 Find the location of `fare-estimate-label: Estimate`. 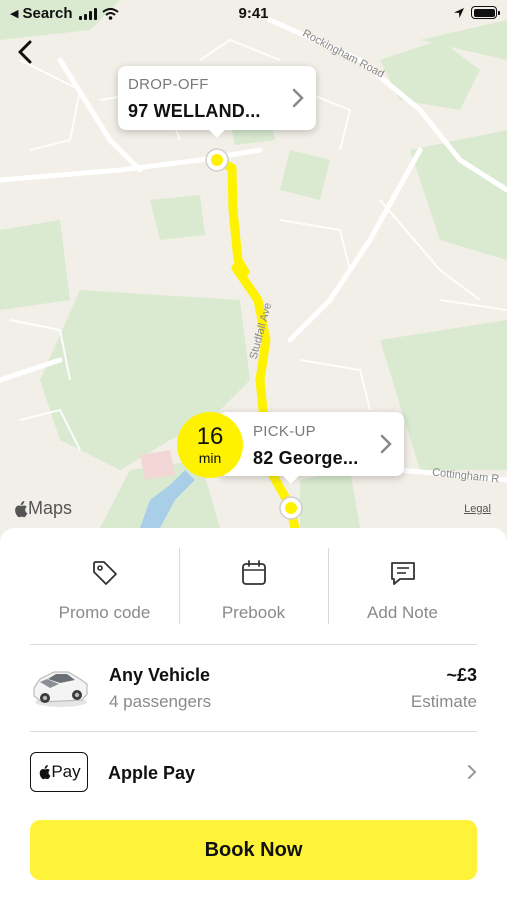

fare-estimate-label: Estimate is located at coordinates (443, 701).